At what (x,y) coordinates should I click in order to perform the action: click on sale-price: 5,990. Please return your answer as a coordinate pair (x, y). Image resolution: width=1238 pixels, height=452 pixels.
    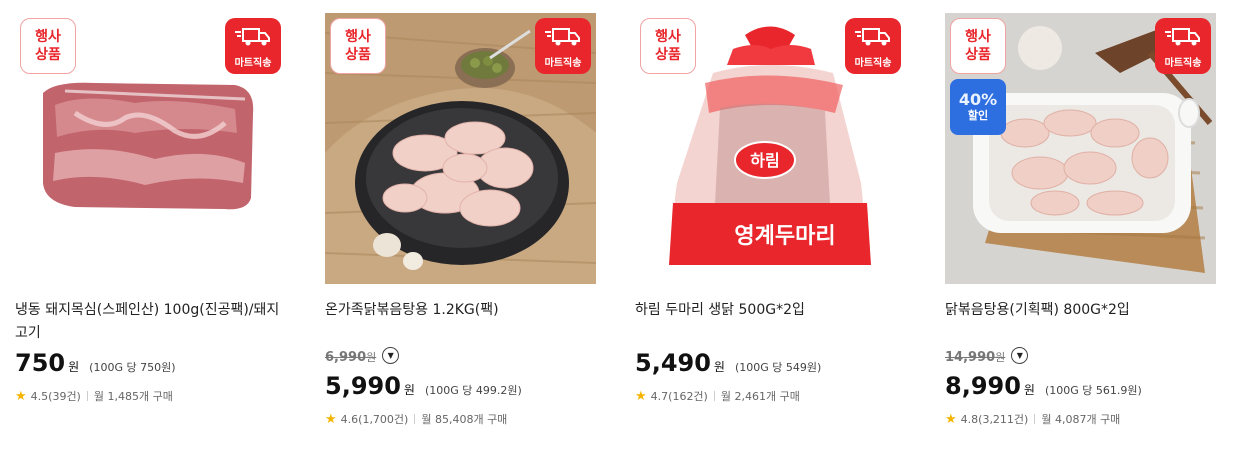
    Looking at the image, I should click on (363, 386).